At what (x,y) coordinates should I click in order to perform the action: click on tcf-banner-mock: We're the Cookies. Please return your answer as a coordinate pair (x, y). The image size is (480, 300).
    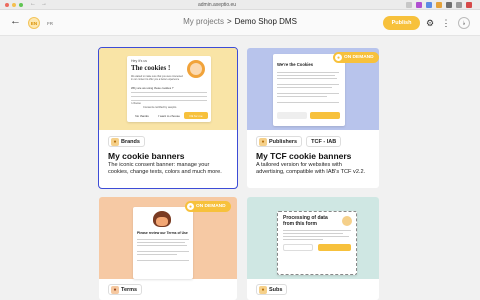
    Looking at the image, I should click on (309, 90).